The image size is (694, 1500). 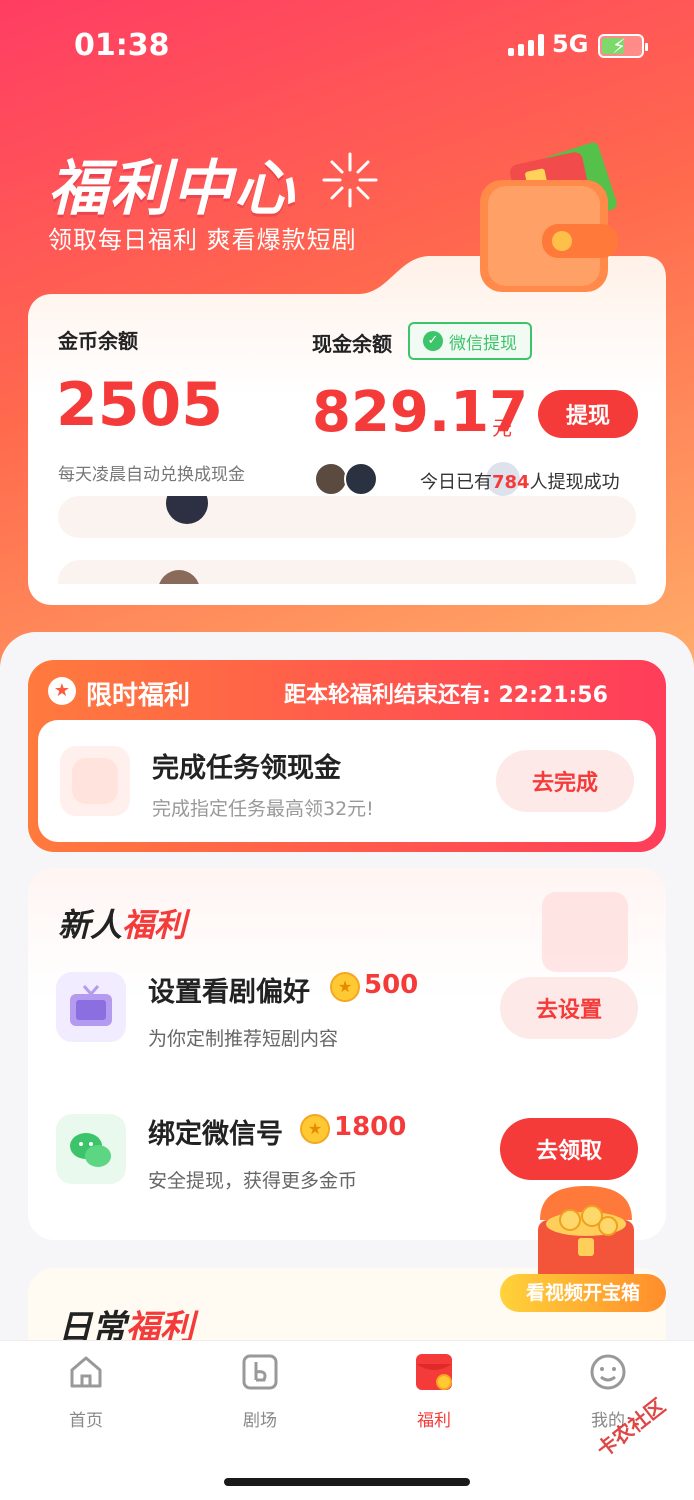 What do you see at coordinates (569, 1149) in the screenshot?
I see `claim-wechat-button: 去领取` at bounding box center [569, 1149].